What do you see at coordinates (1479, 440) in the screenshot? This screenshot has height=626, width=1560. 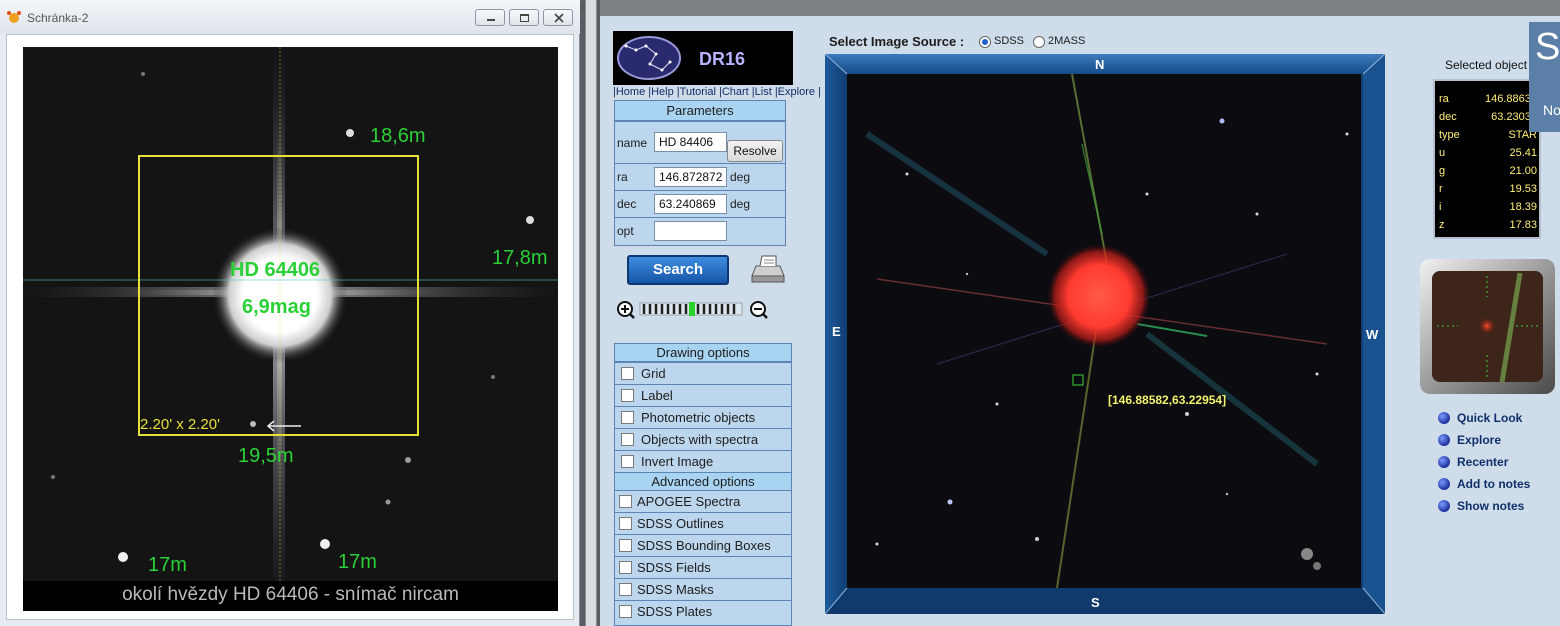 I see `action-label: Explore` at bounding box center [1479, 440].